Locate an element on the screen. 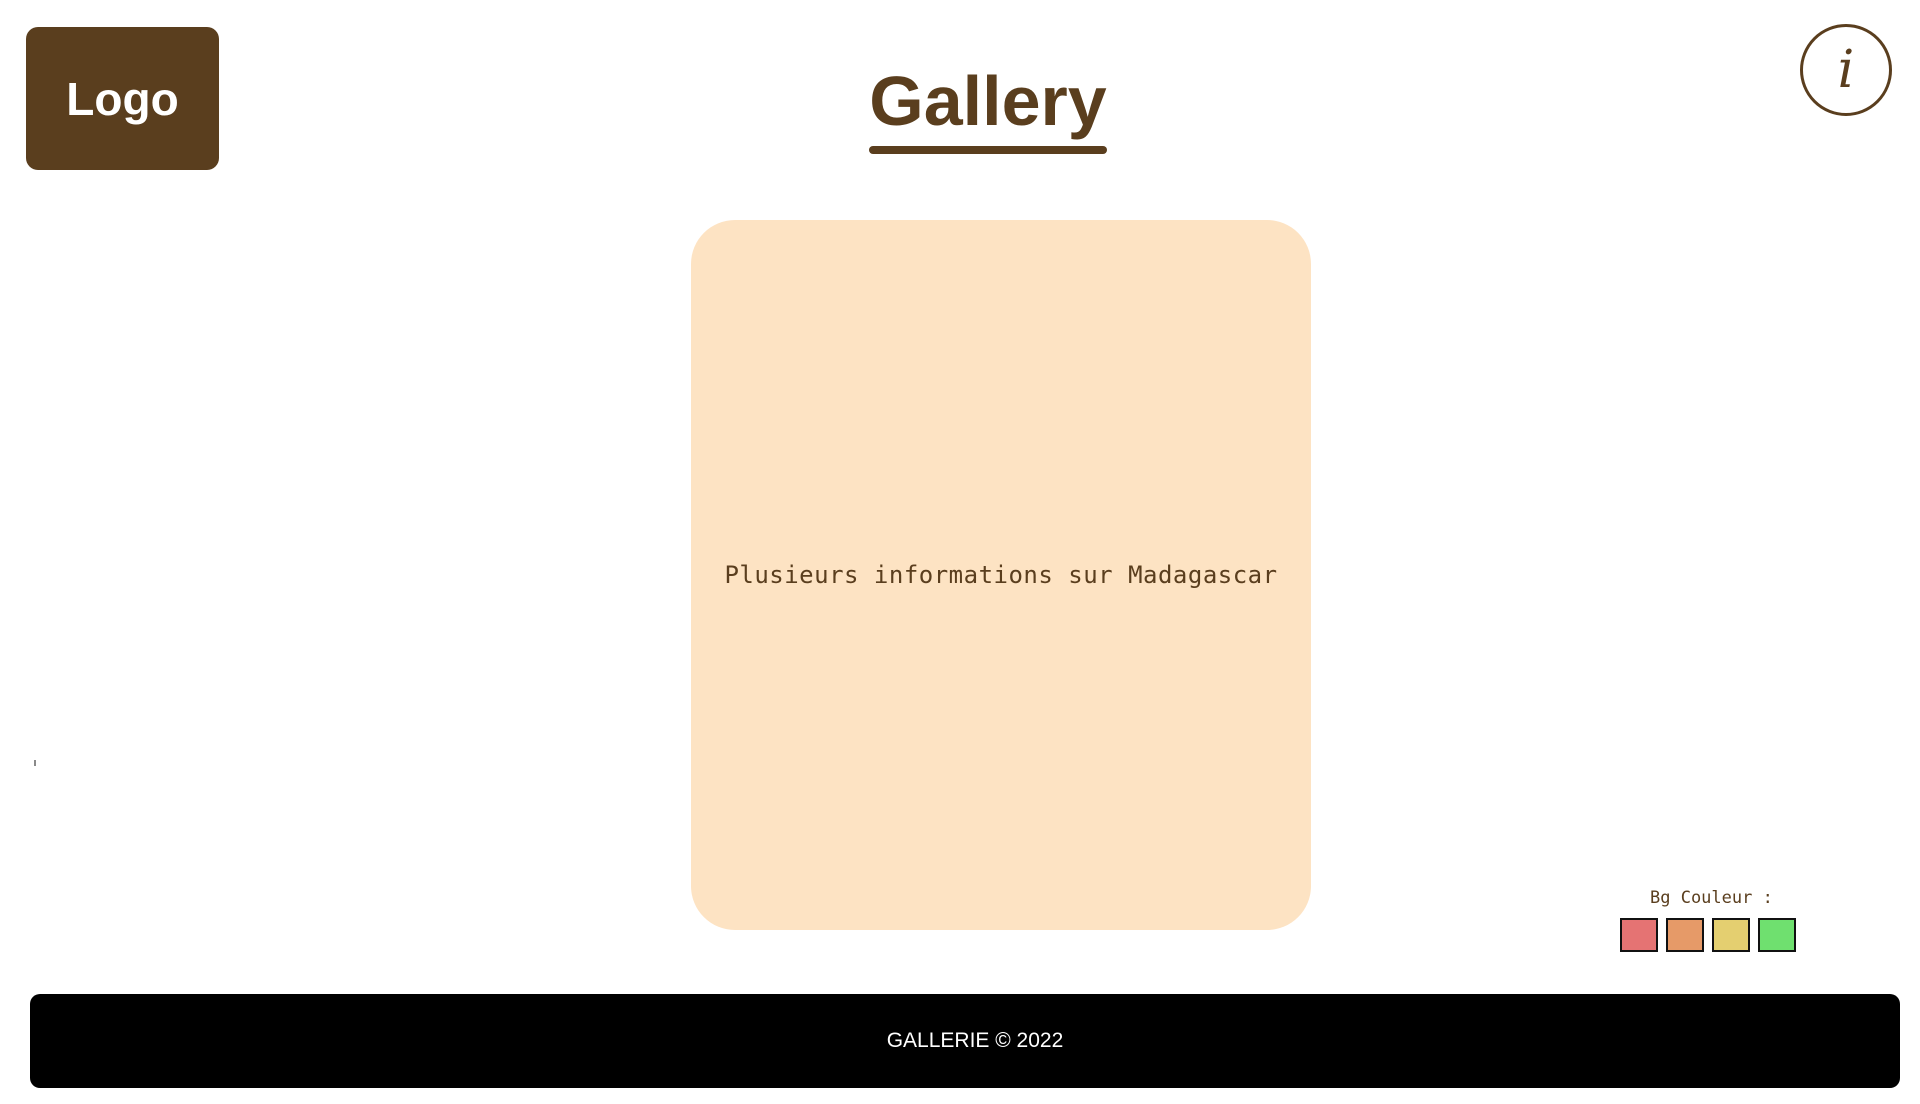 This screenshot has height=1104, width=1920. bg-color-swatches is located at coordinates (1716, 935).